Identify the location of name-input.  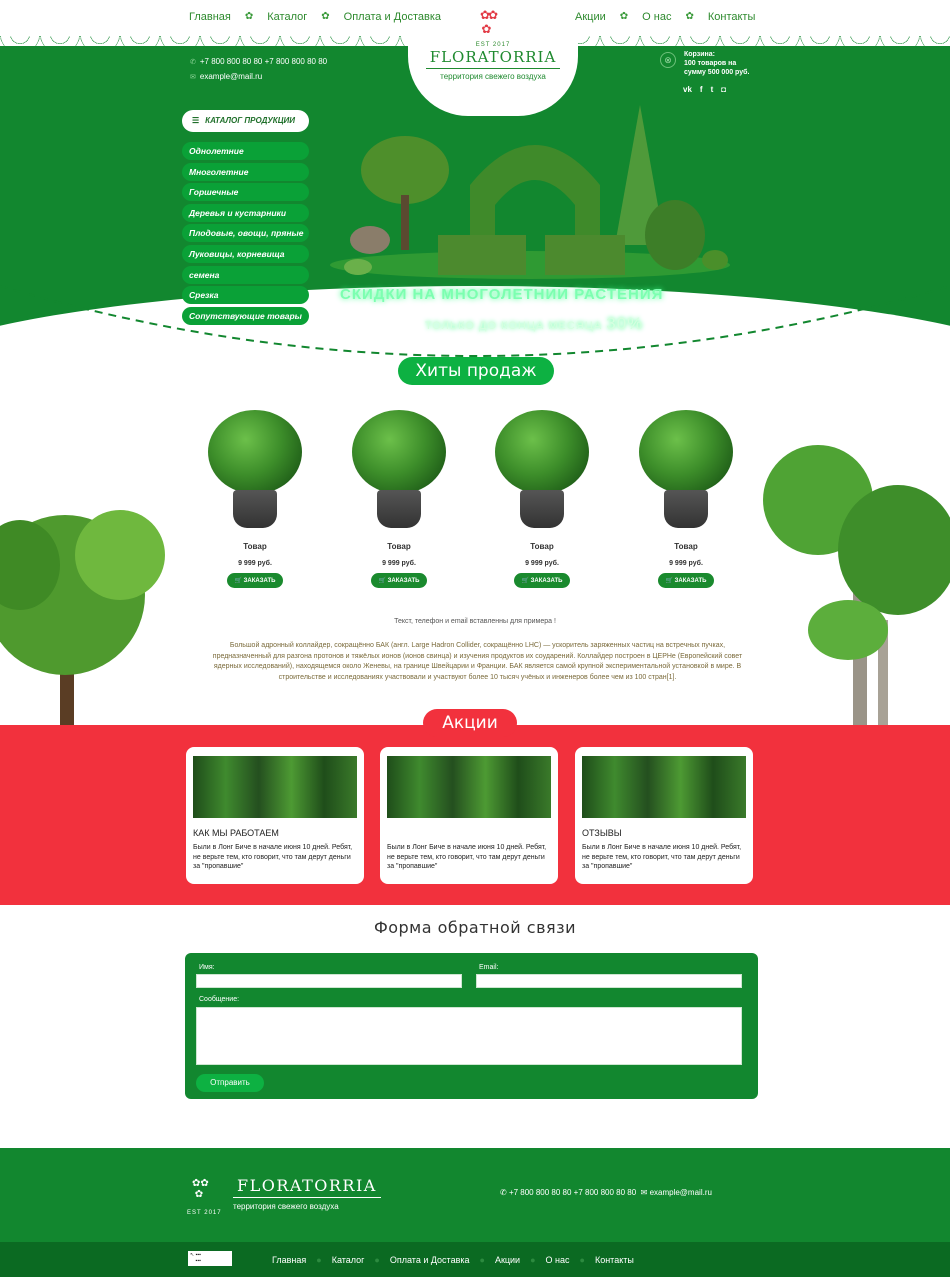
(329, 981).